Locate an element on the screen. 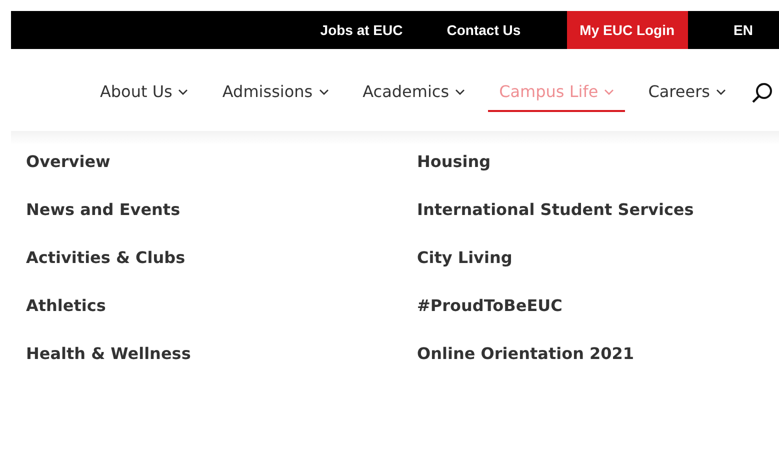 This screenshot has height=452, width=779. nav-item: Admissions is located at coordinates (275, 93).